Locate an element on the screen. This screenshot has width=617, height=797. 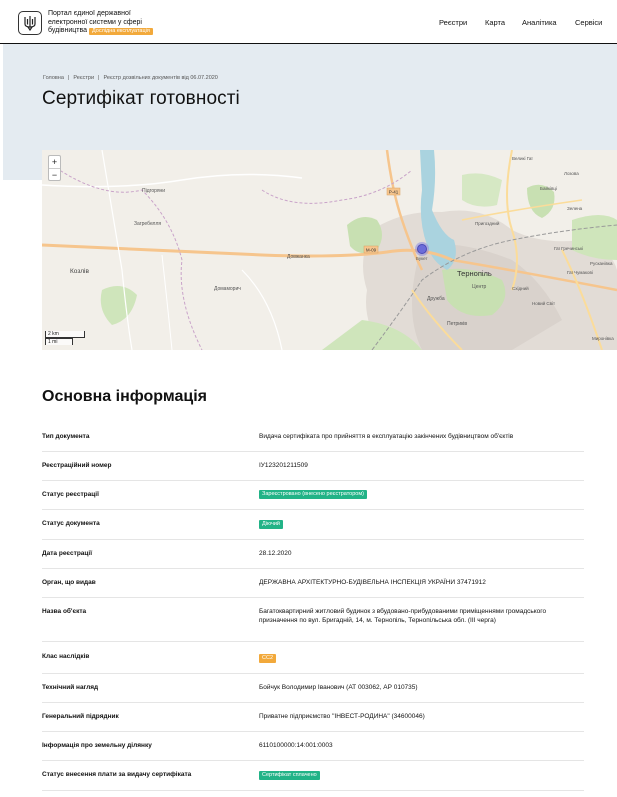
info-row-doc-status: Статус документа Діючий is located at coordinates (313, 525).